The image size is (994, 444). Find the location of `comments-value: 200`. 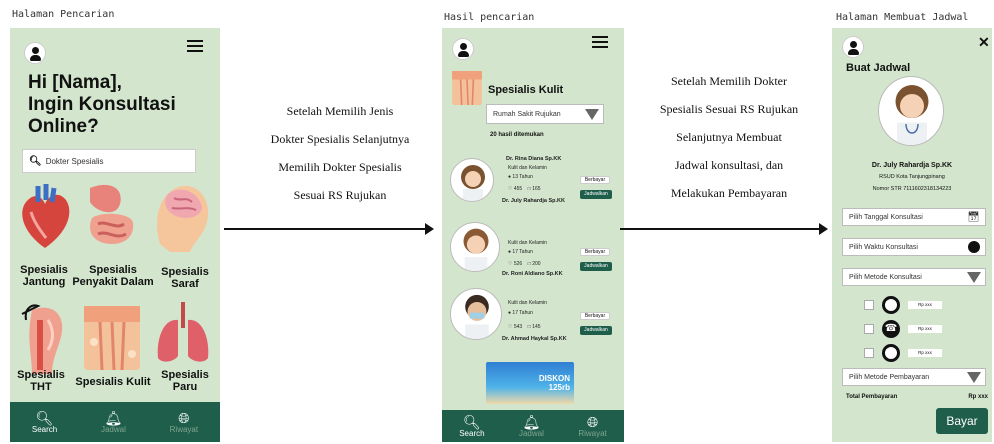

comments-value: 200 is located at coordinates (536, 264).